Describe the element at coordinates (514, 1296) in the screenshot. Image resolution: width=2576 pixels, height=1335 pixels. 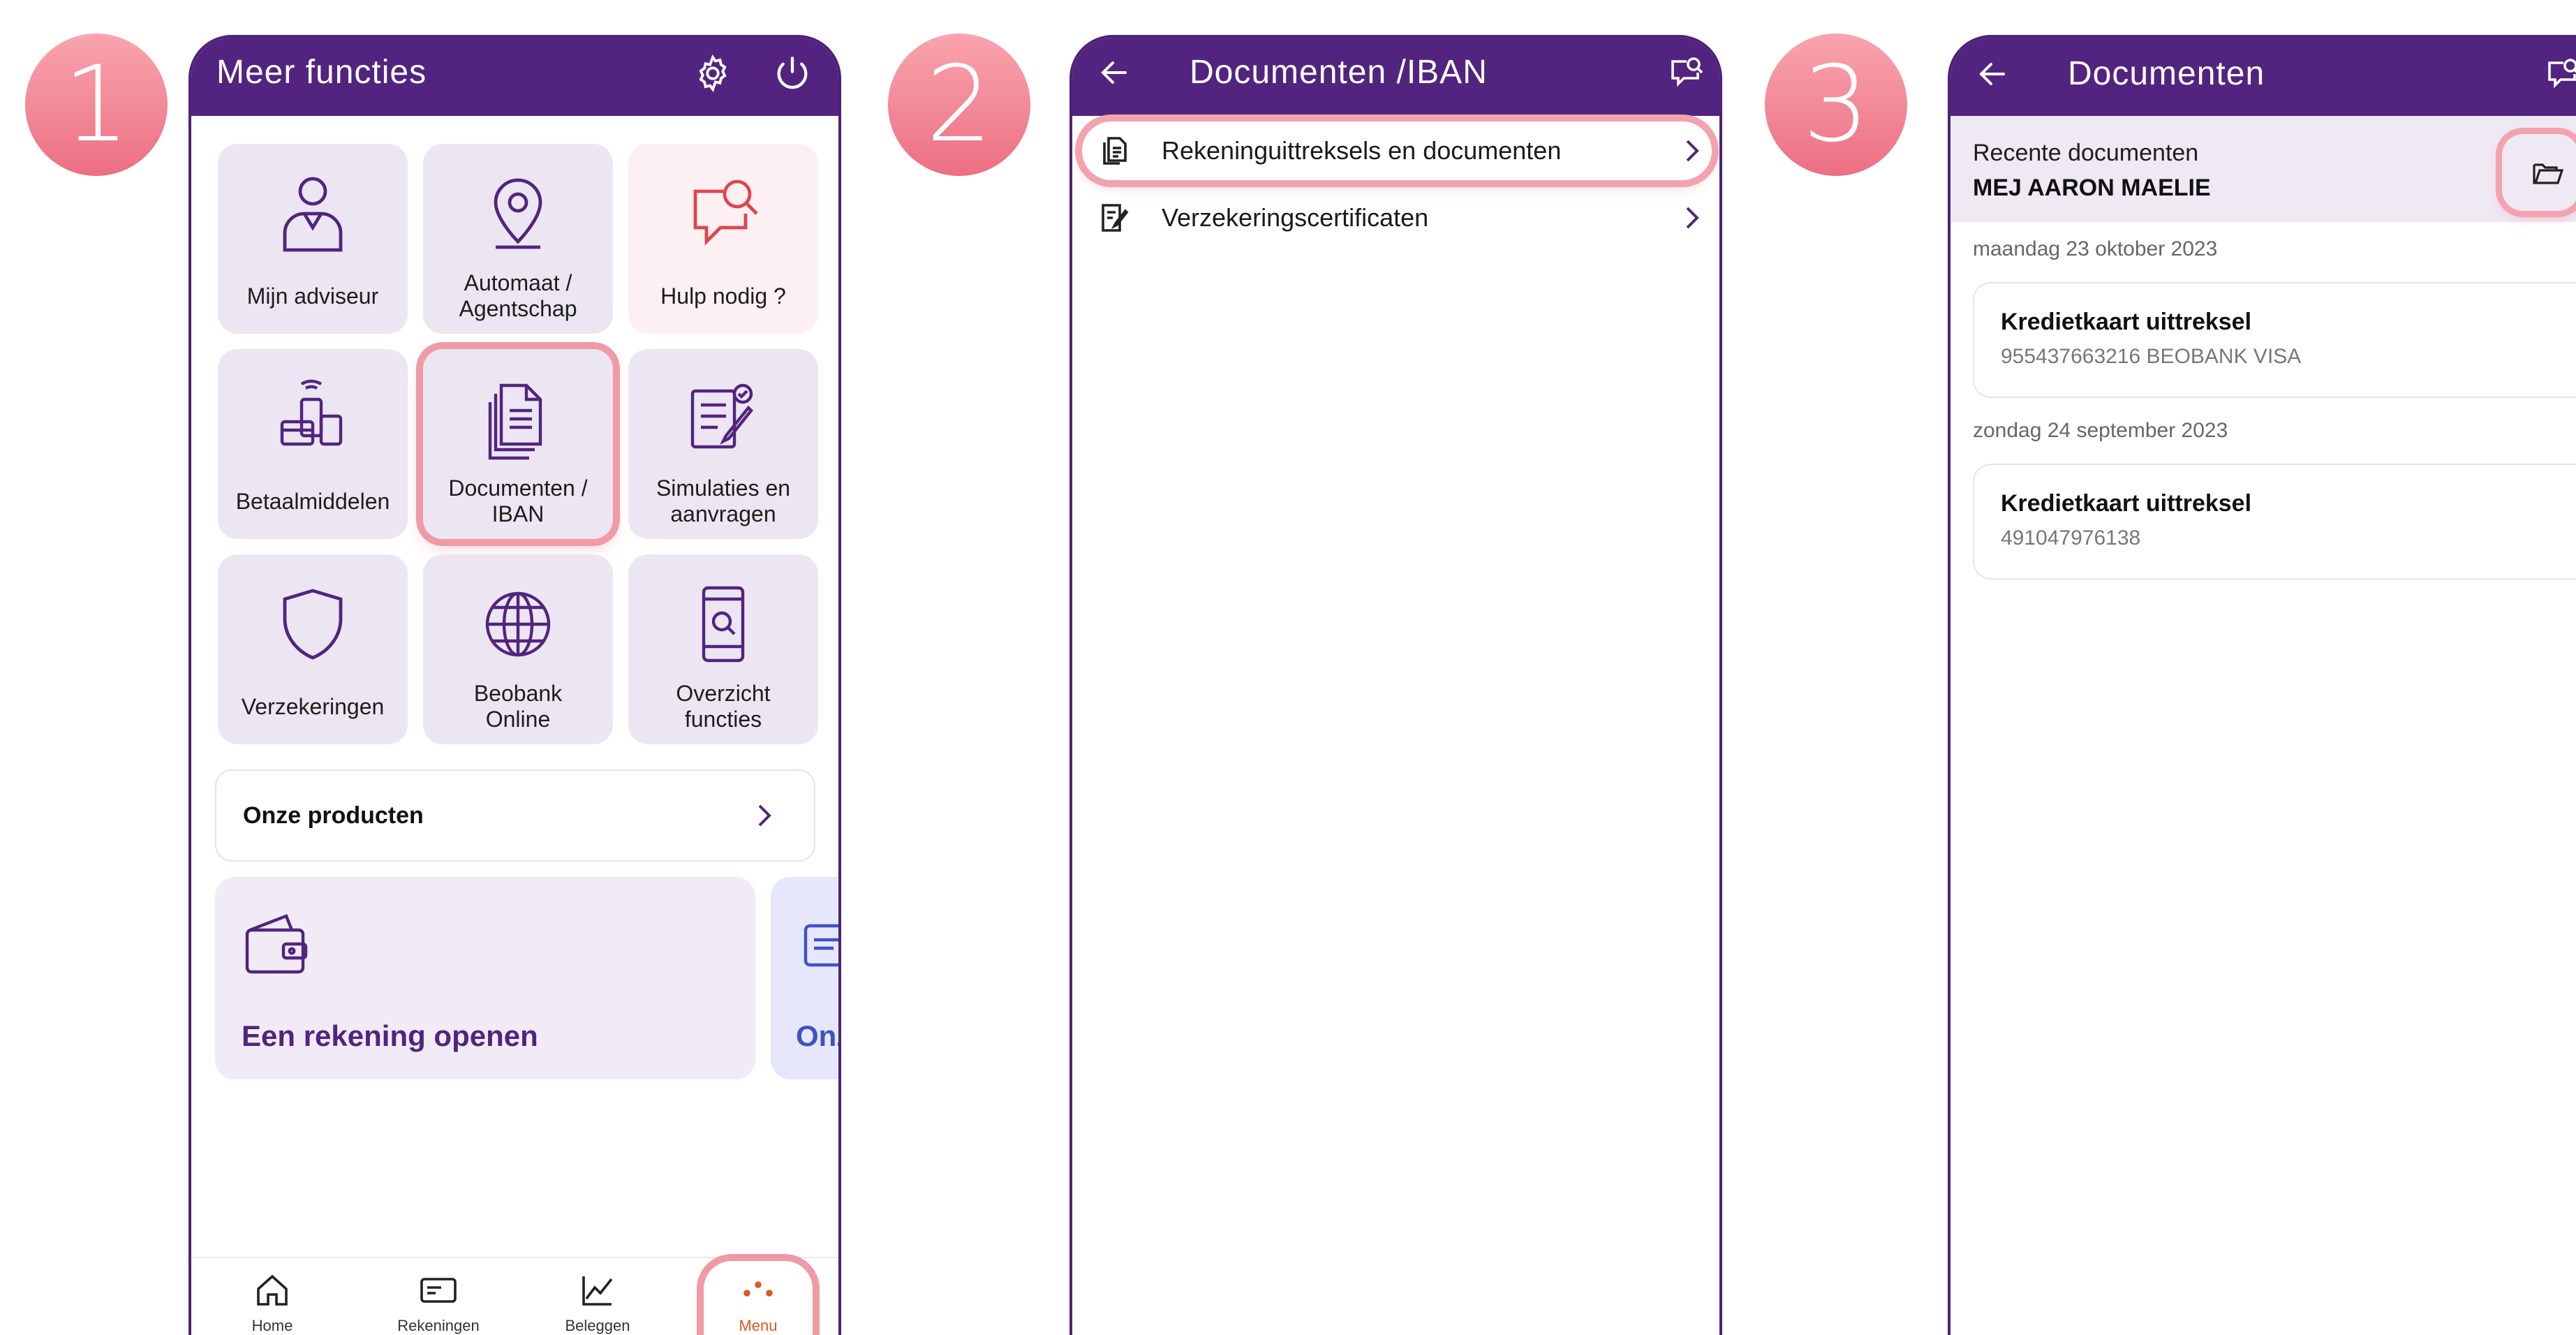
I see `bottom-navigation: Home Rekeningen Beleggen Menu` at that location.